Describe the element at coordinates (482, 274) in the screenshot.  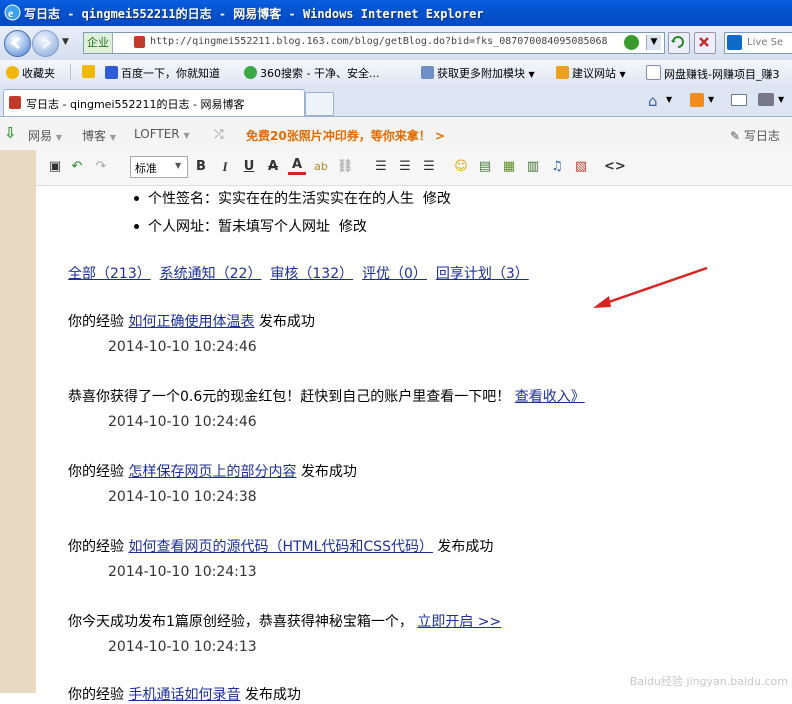
I see `filter-share-plan: 回享计划（3）` at that location.